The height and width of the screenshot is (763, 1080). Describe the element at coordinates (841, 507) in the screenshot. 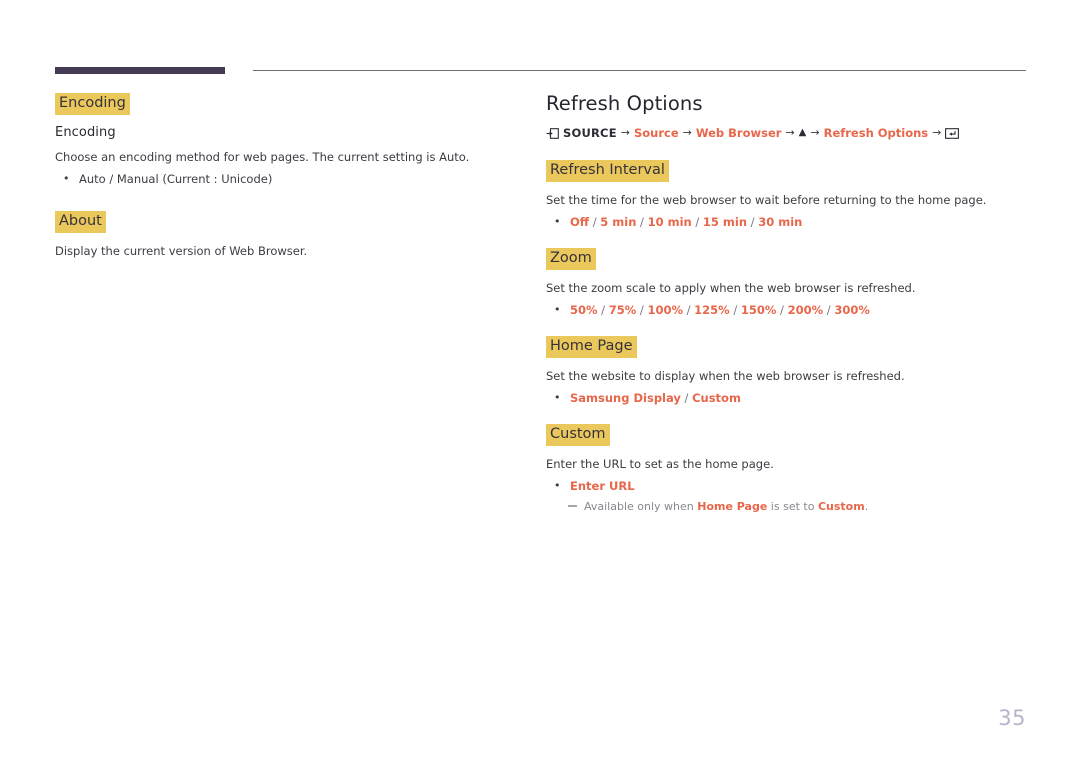

I see `note-bold-custom: Custom` at that location.